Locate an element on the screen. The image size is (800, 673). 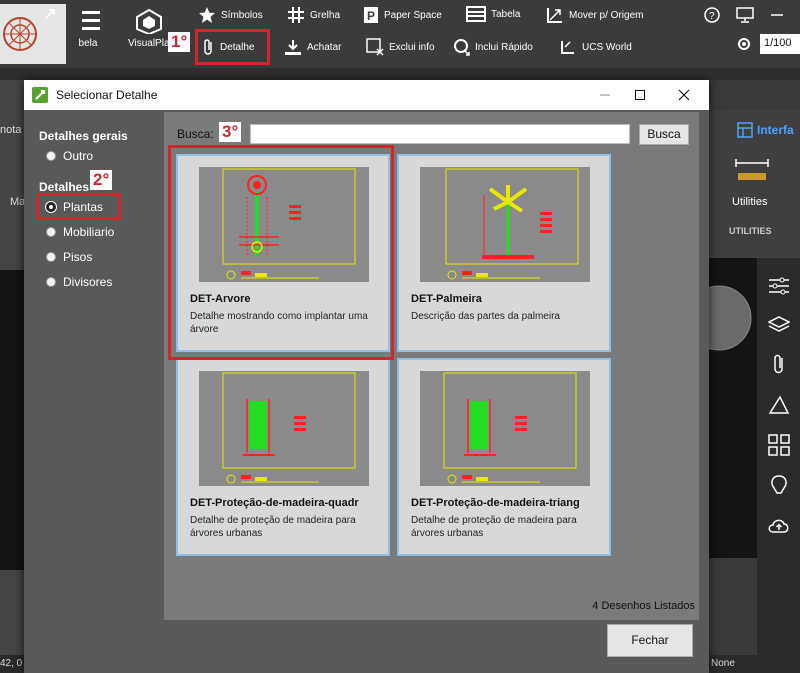
grelha-label: Grelha is located at coordinates (325, 15).